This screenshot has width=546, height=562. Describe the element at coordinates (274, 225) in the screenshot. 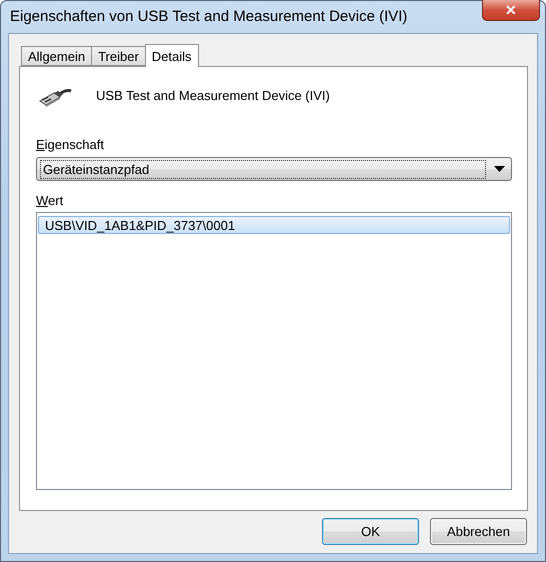

I see `list-item: USB\VID_1AB1&PID_3737\0001` at that location.